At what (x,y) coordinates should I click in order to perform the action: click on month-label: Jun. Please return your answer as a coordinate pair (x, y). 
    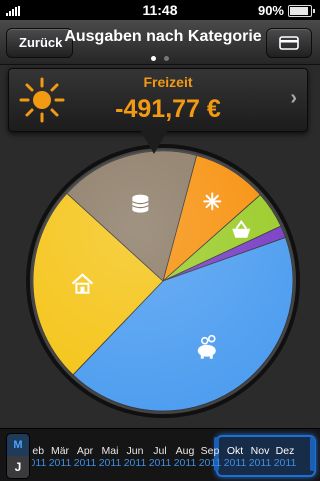
    Looking at the image, I should click on (135, 451).